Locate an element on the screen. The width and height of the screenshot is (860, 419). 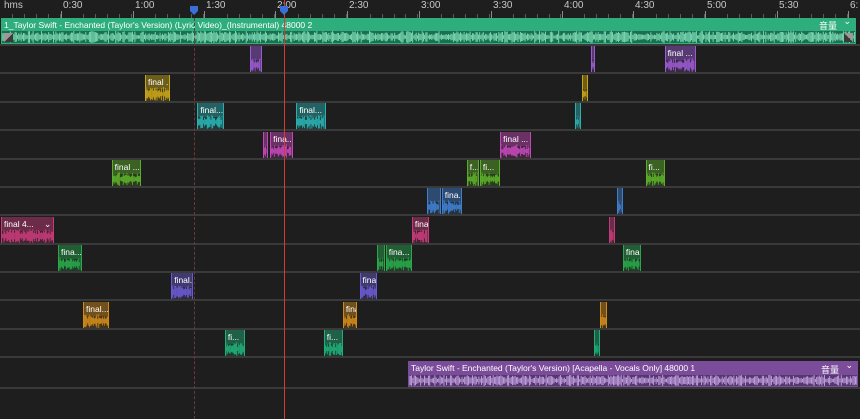
audio-clip: final 4... ⌄ is located at coordinates (28, 230).